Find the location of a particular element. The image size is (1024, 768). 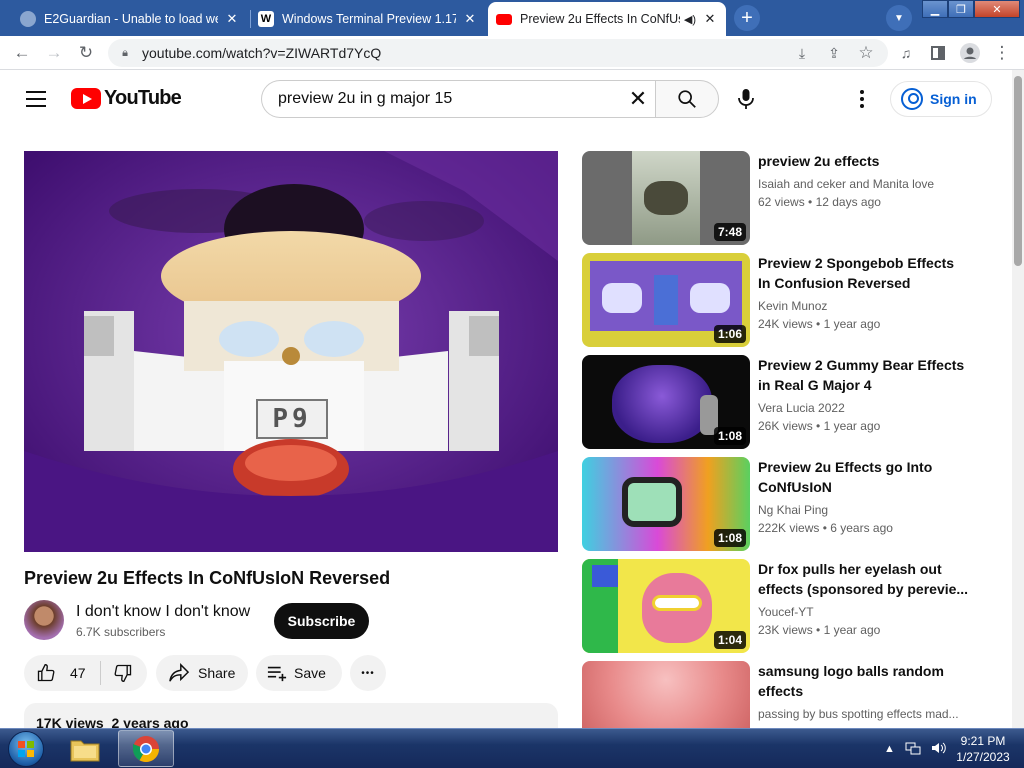

dislike-button is located at coordinates (123, 673).